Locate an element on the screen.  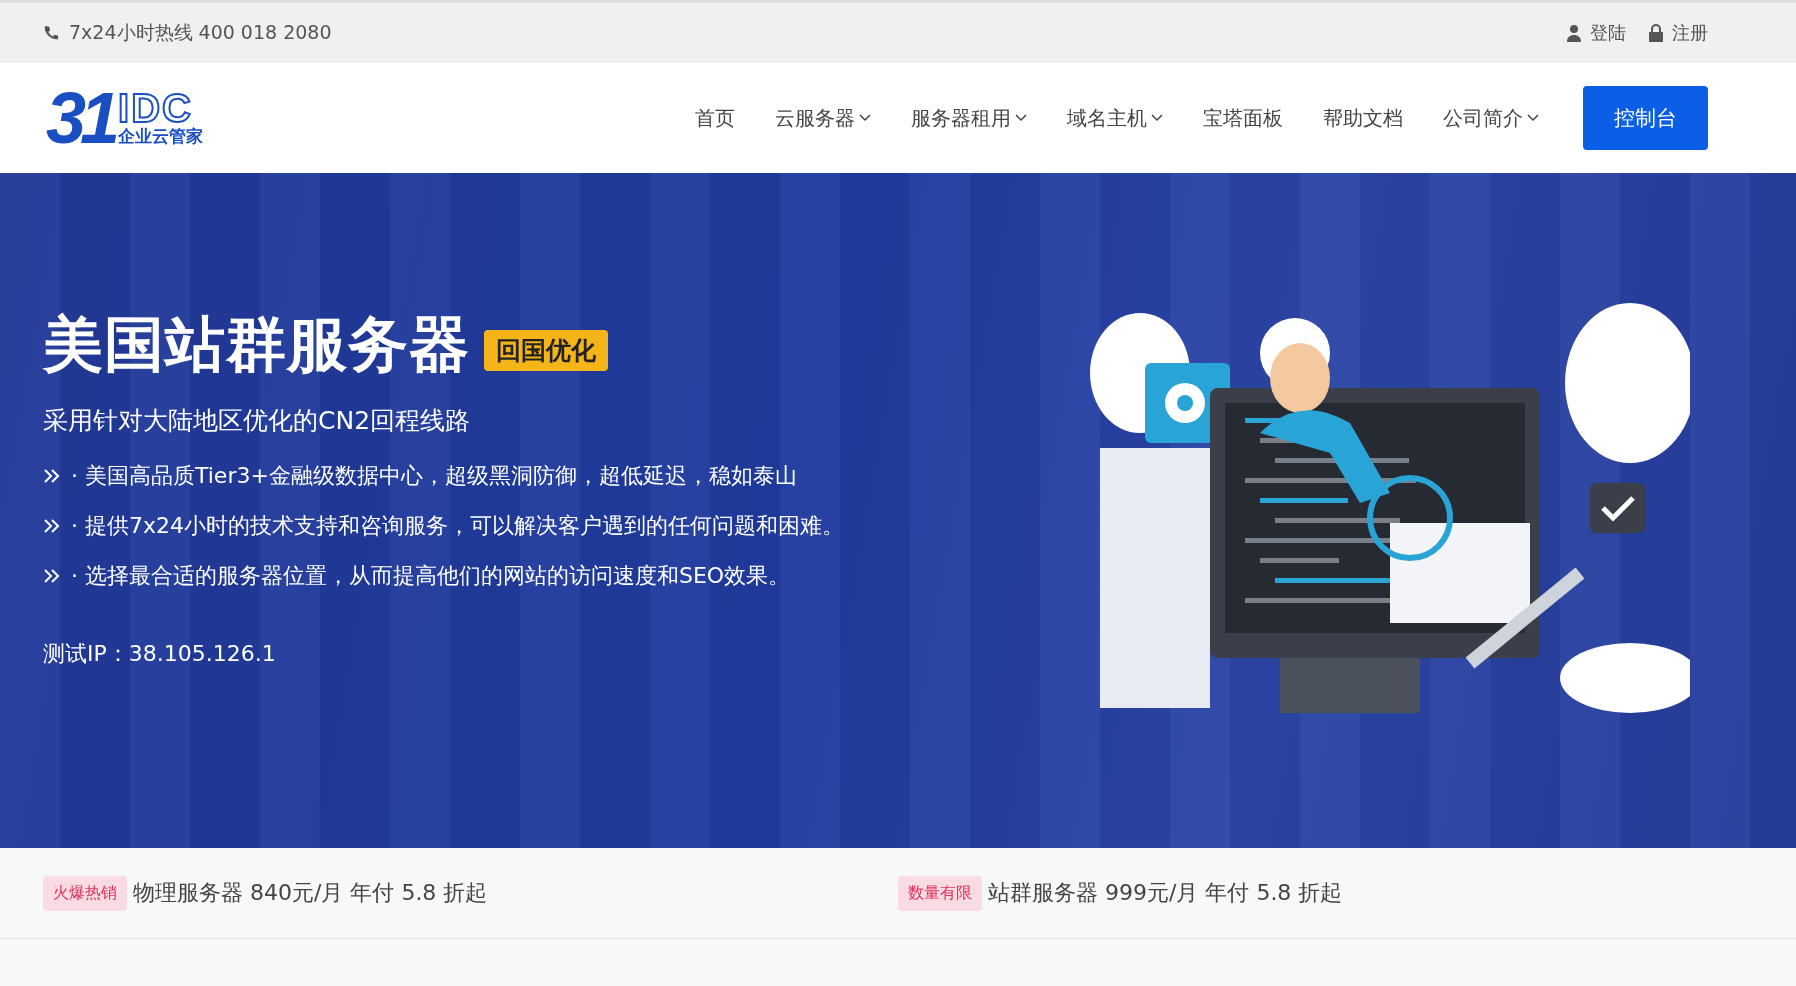
hero-badge: 回国优化 is located at coordinates (546, 350).